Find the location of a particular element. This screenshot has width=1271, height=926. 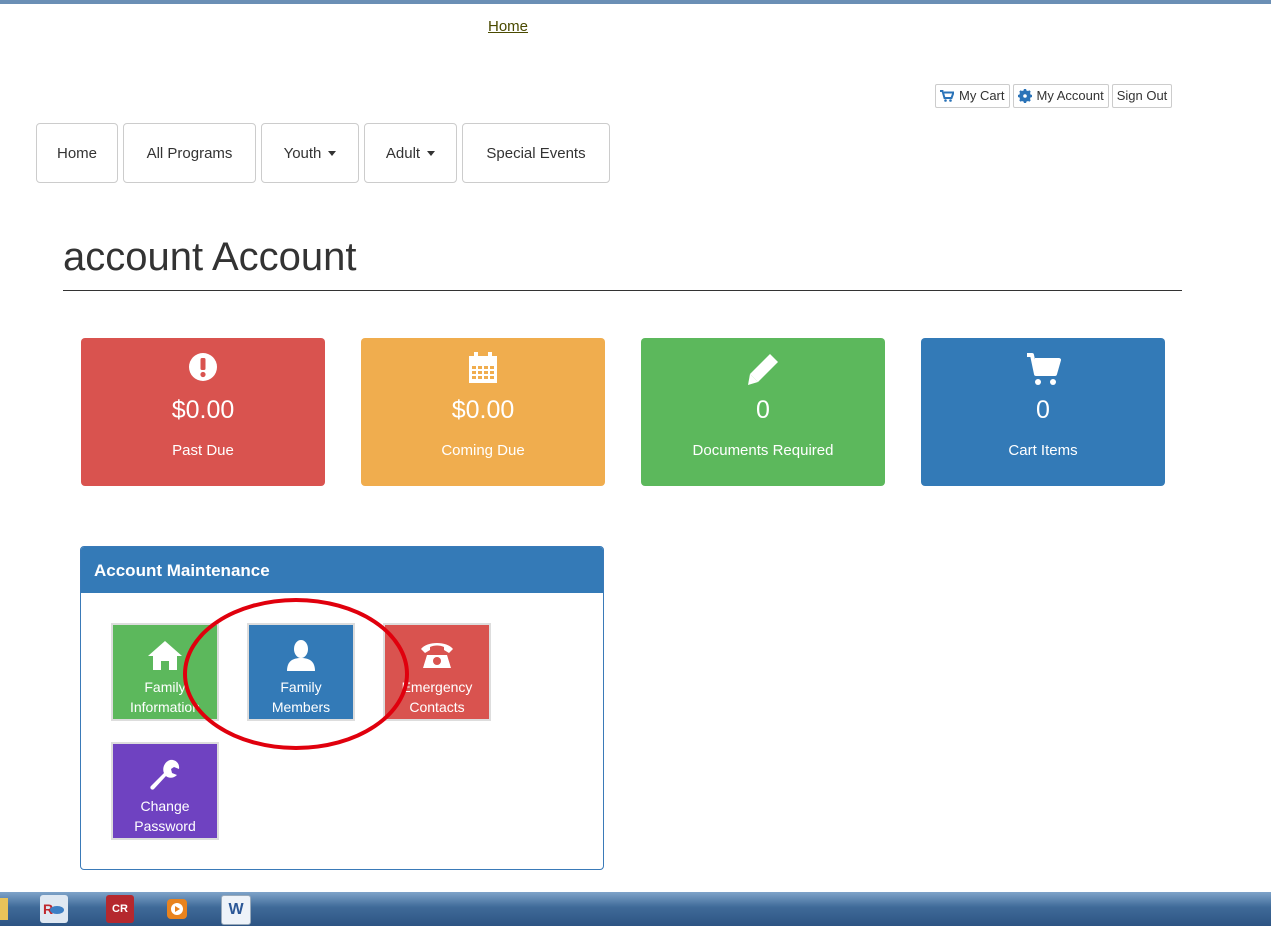

past-due-card: $0.00 Past Due is located at coordinates (203, 412).